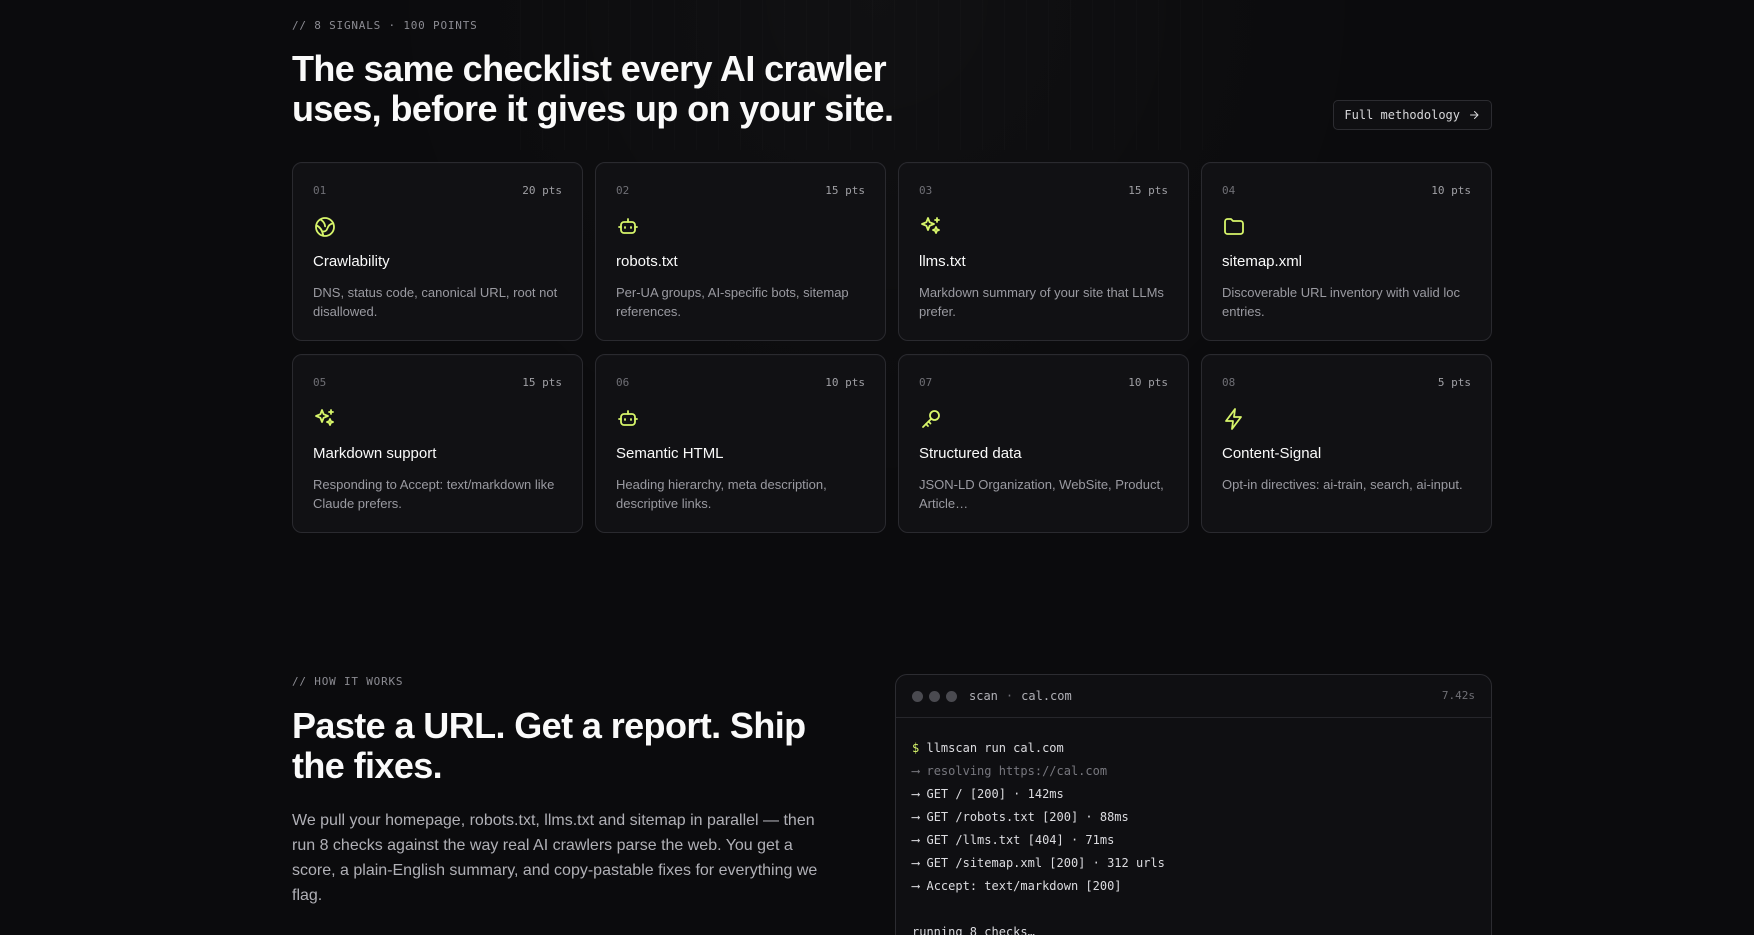 The image size is (1754, 935). What do you see at coordinates (1193, 863) in the screenshot?
I see `output-line: ⟶ GET /sitemap.xml [200] · 312 urls` at bounding box center [1193, 863].